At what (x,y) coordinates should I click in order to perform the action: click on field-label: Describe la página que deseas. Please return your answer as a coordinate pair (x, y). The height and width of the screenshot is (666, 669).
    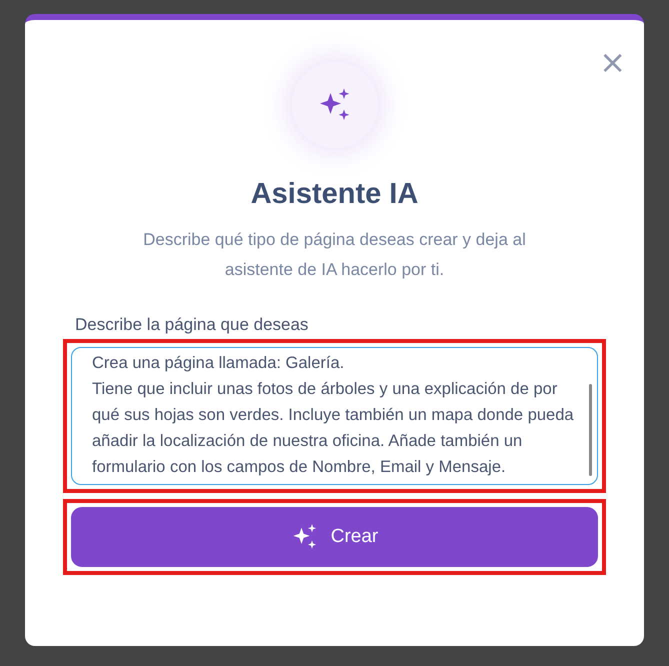
    Looking at the image, I should click on (192, 325).